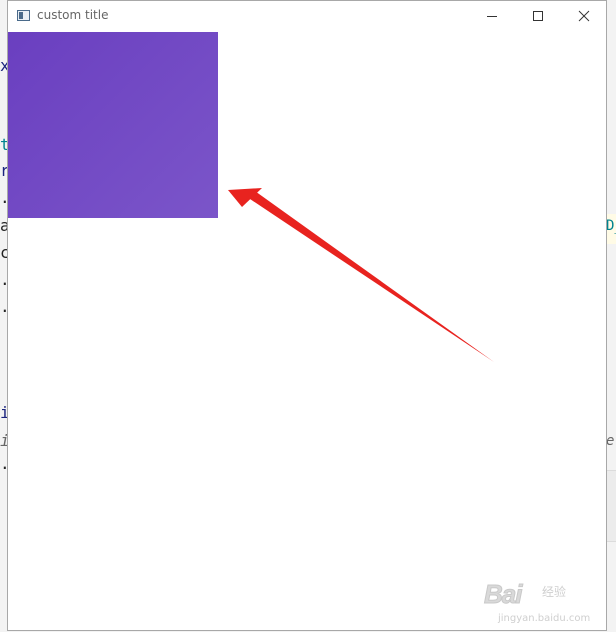  I want to click on maximize-button, so click(538, 16).